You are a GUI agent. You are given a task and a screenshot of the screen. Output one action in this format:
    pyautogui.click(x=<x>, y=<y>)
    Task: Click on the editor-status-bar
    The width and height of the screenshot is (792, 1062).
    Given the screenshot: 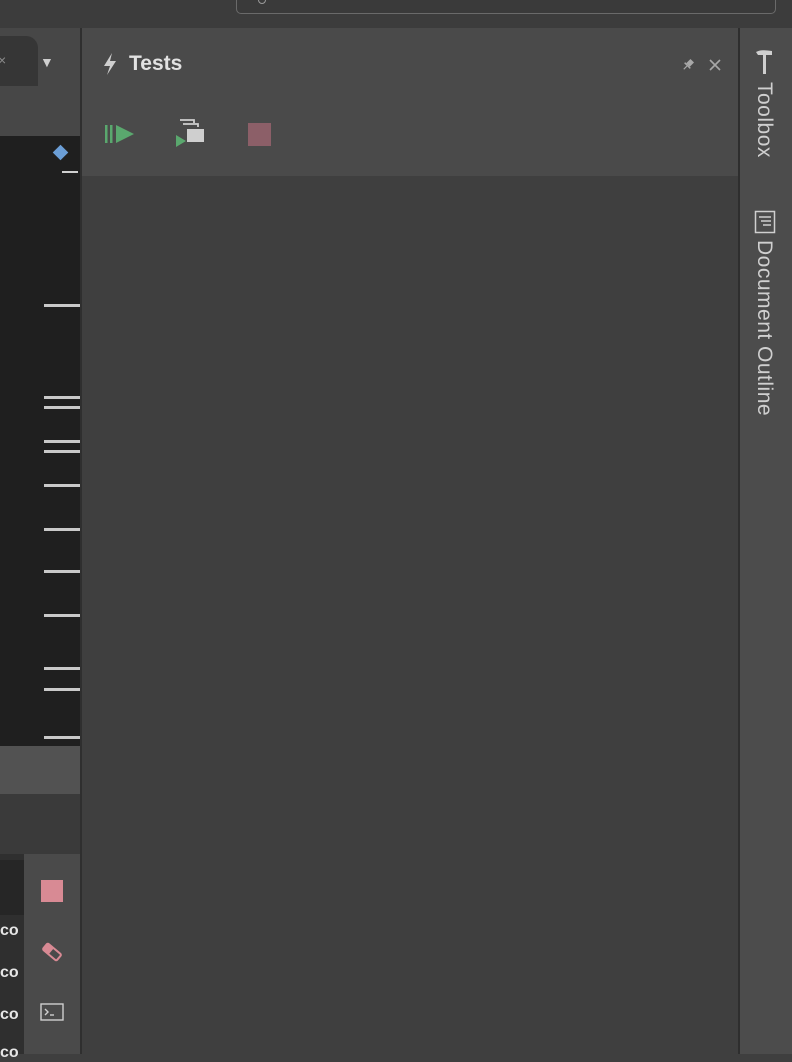 What is the action you would take?
    pyautogui.click(x=40, y=770)
    